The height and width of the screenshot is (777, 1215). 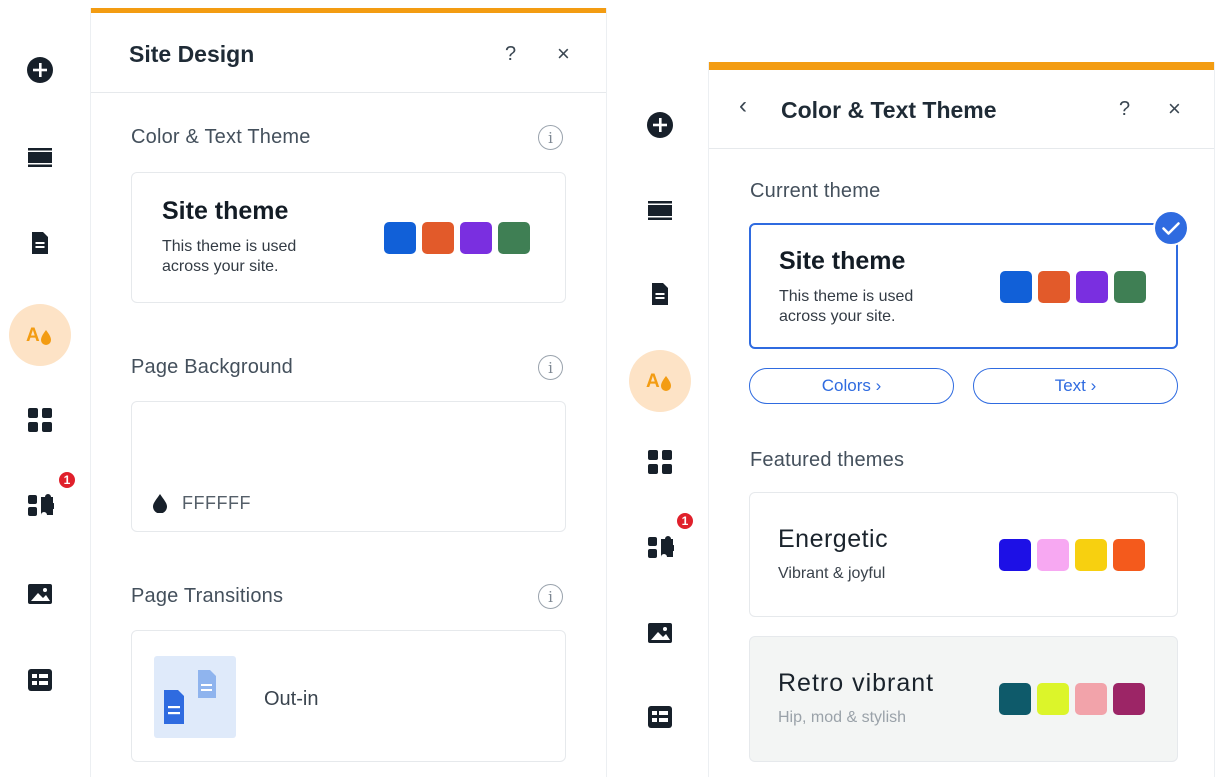 What do you see at coordinates (743, 106) in the screenshot?
I see `back-button: ‹` at bounding box center [743, 106].